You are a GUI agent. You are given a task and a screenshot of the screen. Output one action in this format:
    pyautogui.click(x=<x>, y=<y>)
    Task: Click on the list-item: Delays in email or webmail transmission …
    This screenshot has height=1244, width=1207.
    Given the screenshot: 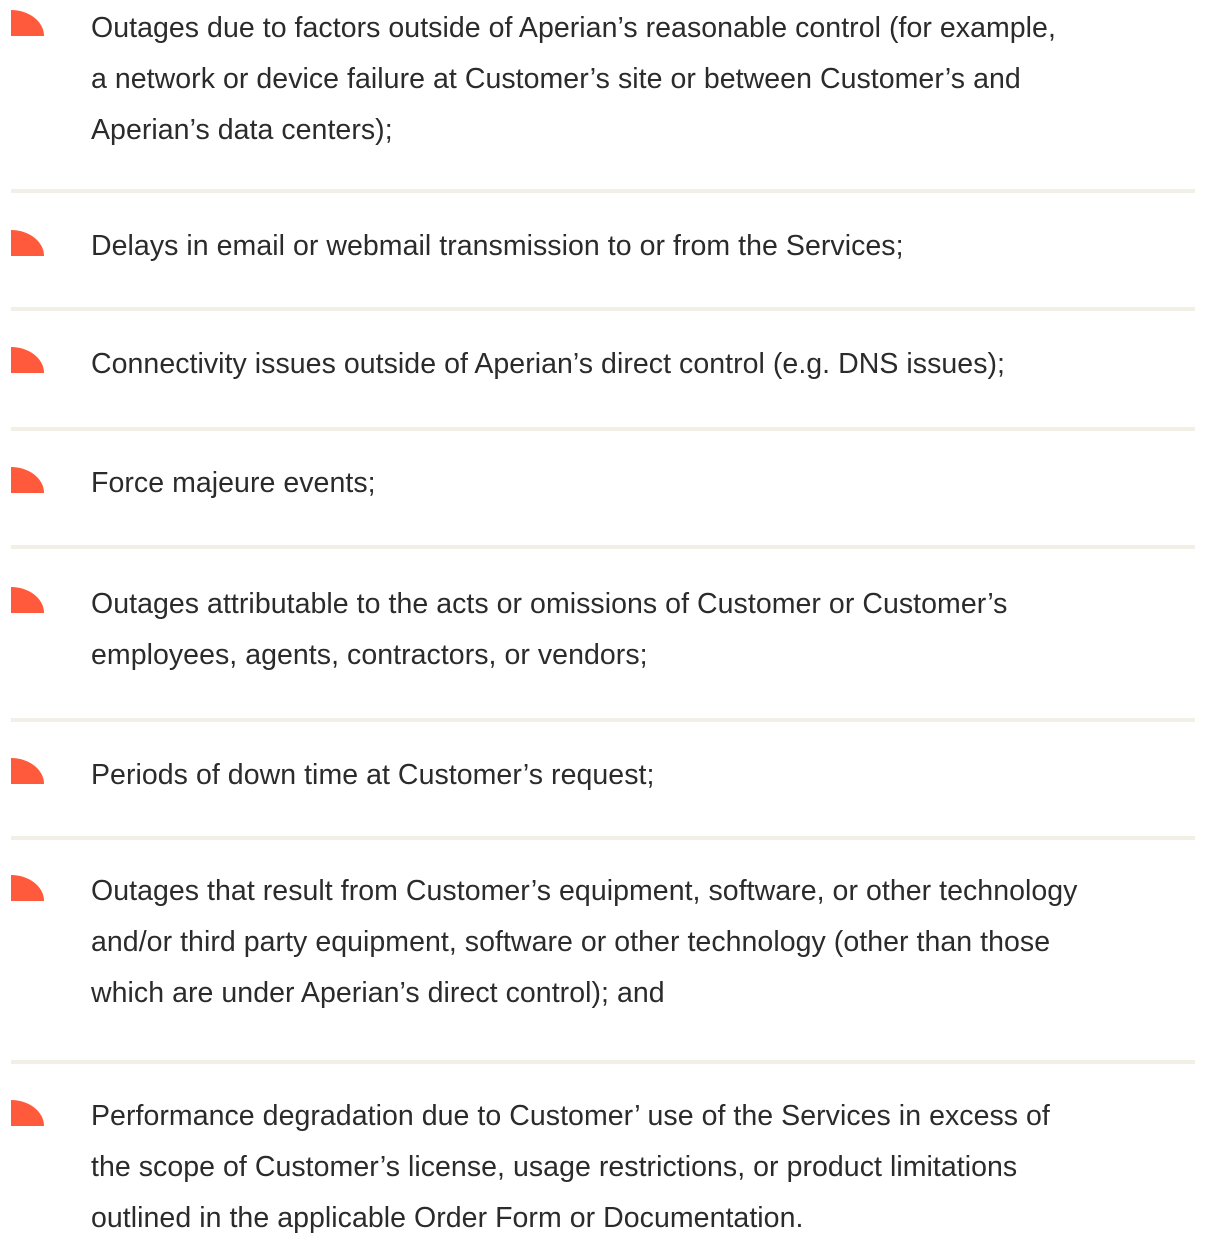 What is the action you would take?
    pyautogui.click(x=603, y=252)
    